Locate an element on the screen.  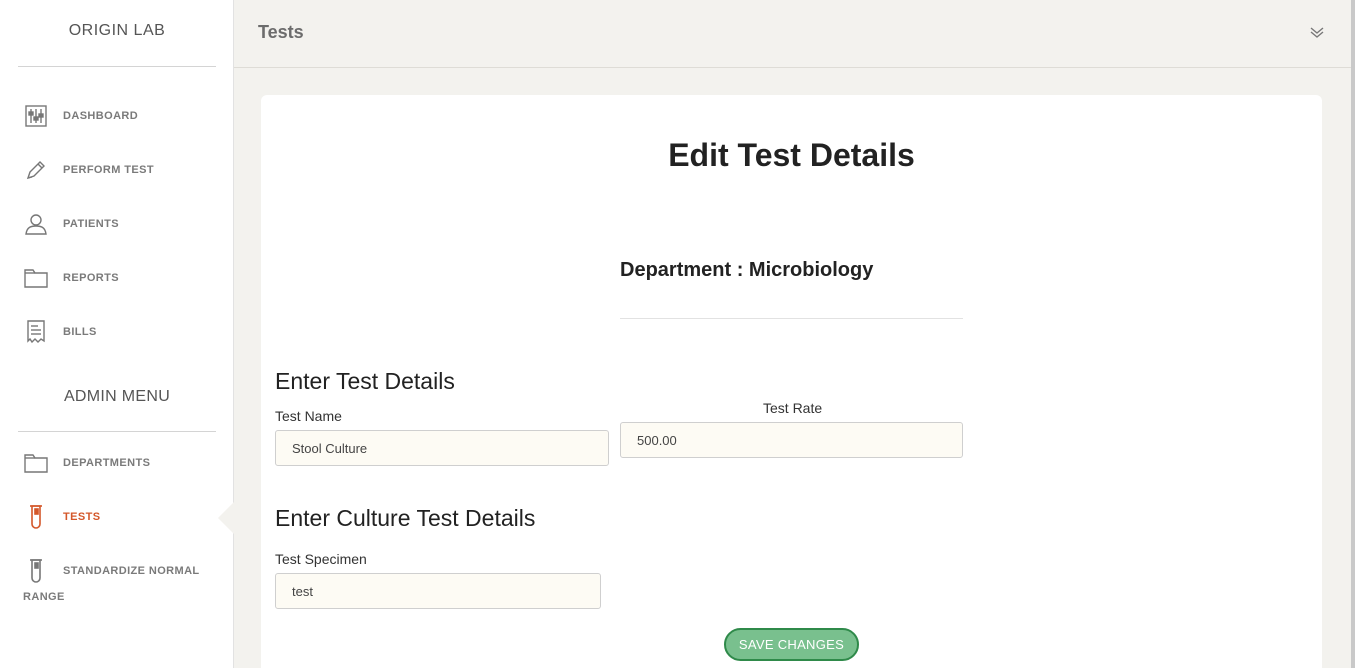
sidebar-item-label: PATIENTS is located at coordinates (91, 224).